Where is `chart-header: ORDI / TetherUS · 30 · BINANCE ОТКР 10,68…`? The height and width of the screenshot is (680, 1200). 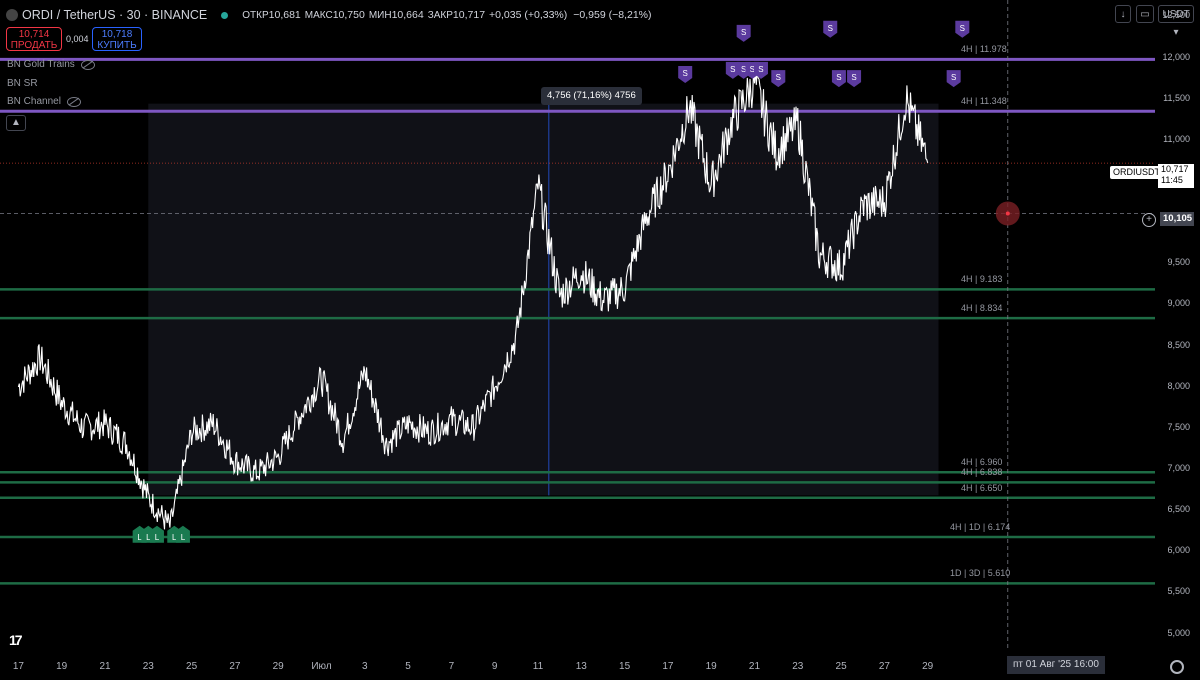 chart-header: ORDI / TetherUS · 30 · BINANCE ОТКР 10,68… is located at coordinates (329, 15).